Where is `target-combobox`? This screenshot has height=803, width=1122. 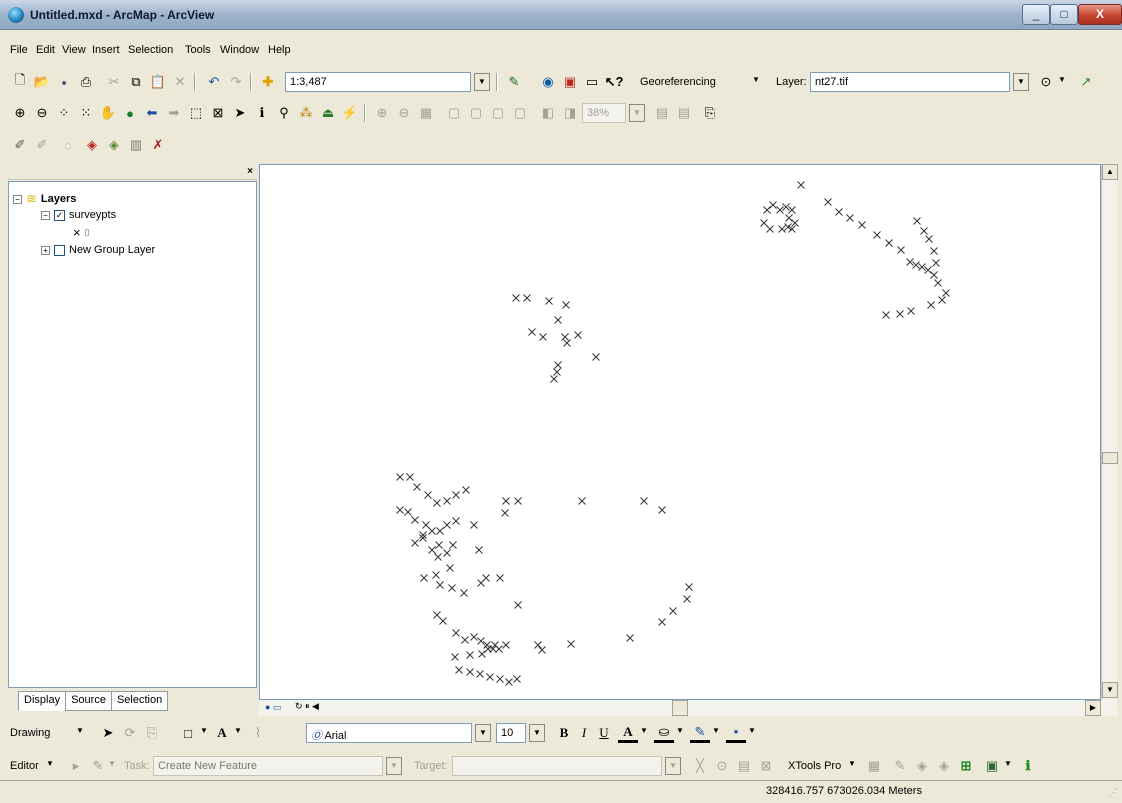 target-combobox is located at coordinates (557, 766).